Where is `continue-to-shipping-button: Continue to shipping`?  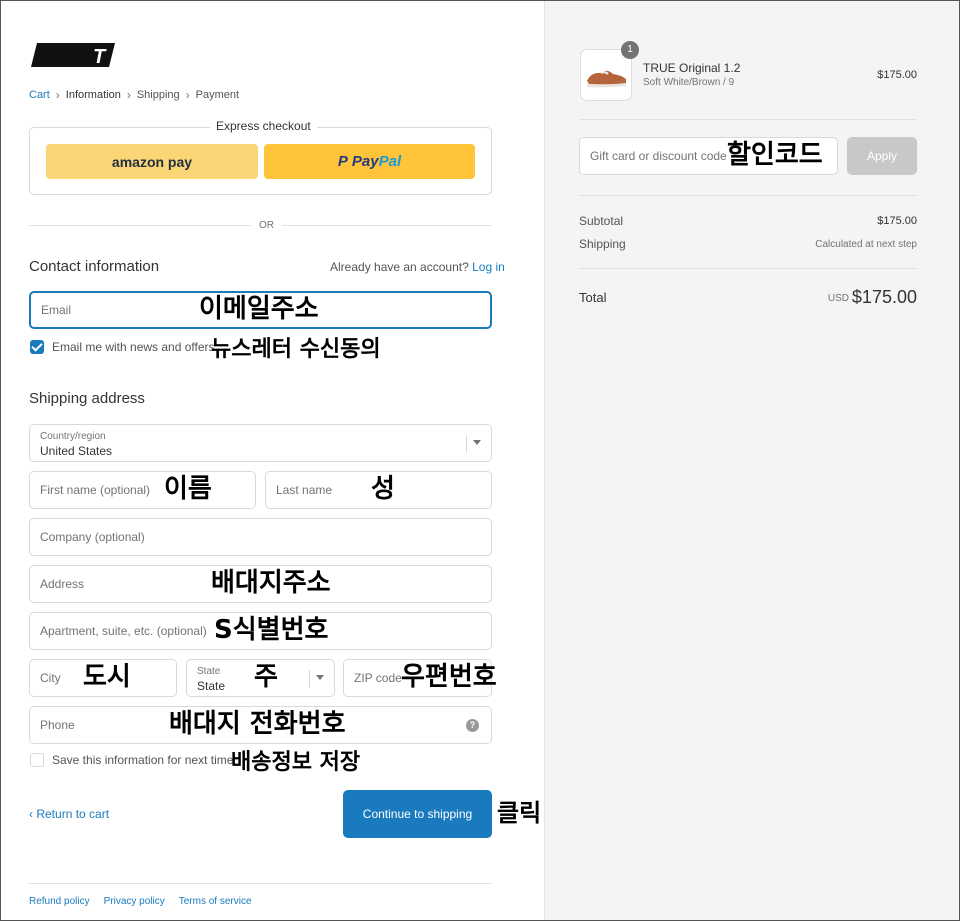
continue-to-shipping-button: Continue to shipping is located at coordinates (417, 814).